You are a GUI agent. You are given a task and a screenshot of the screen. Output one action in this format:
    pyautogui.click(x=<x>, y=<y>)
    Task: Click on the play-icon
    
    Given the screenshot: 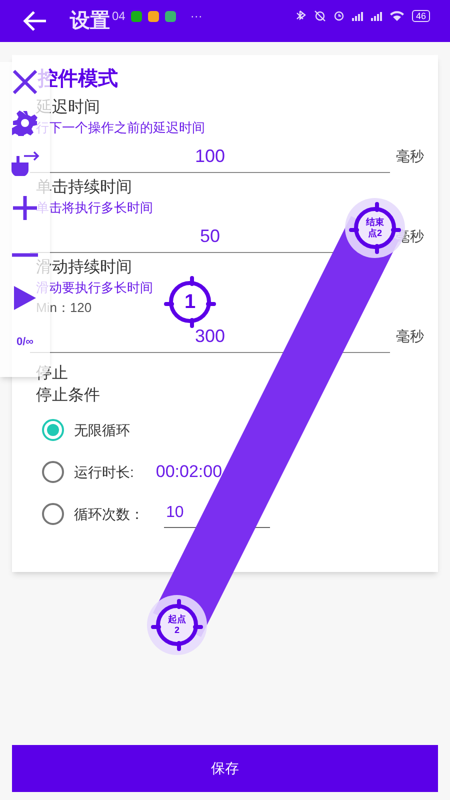 What is the action you would take?
    pyautogui.click(x=25, y=298)
    